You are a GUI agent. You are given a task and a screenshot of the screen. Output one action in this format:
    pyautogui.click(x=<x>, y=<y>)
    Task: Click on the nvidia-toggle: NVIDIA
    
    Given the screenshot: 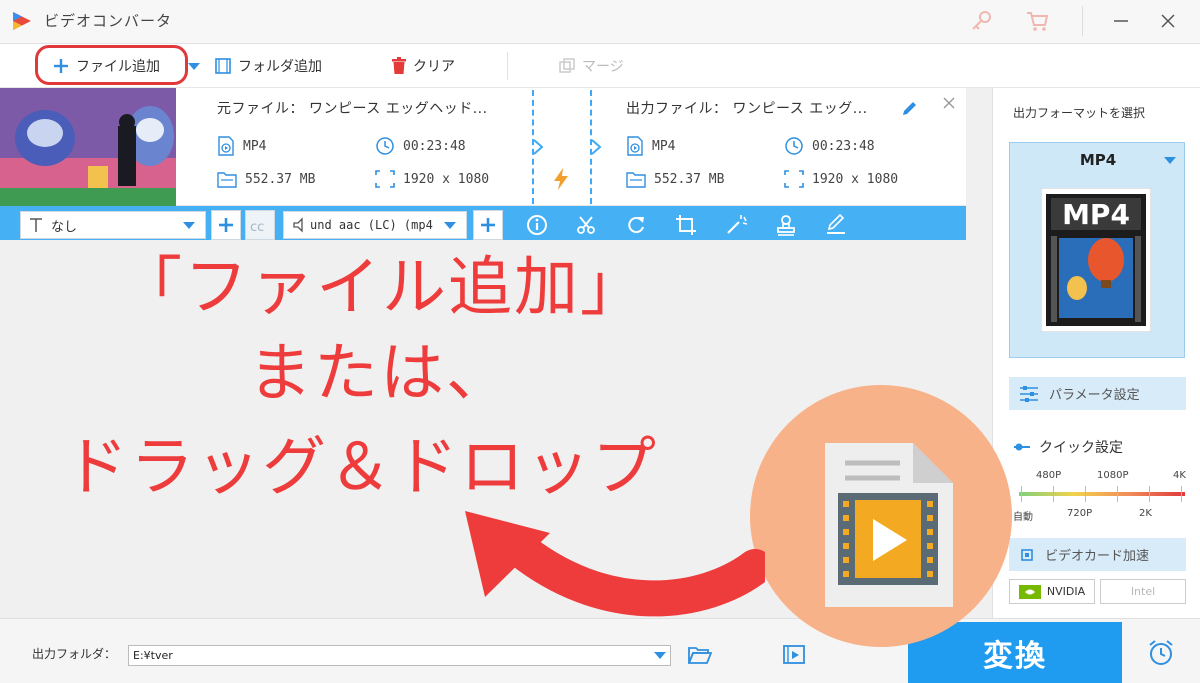 What is the action you would take?
    pyautogui.click(x=1052, y=591)
    